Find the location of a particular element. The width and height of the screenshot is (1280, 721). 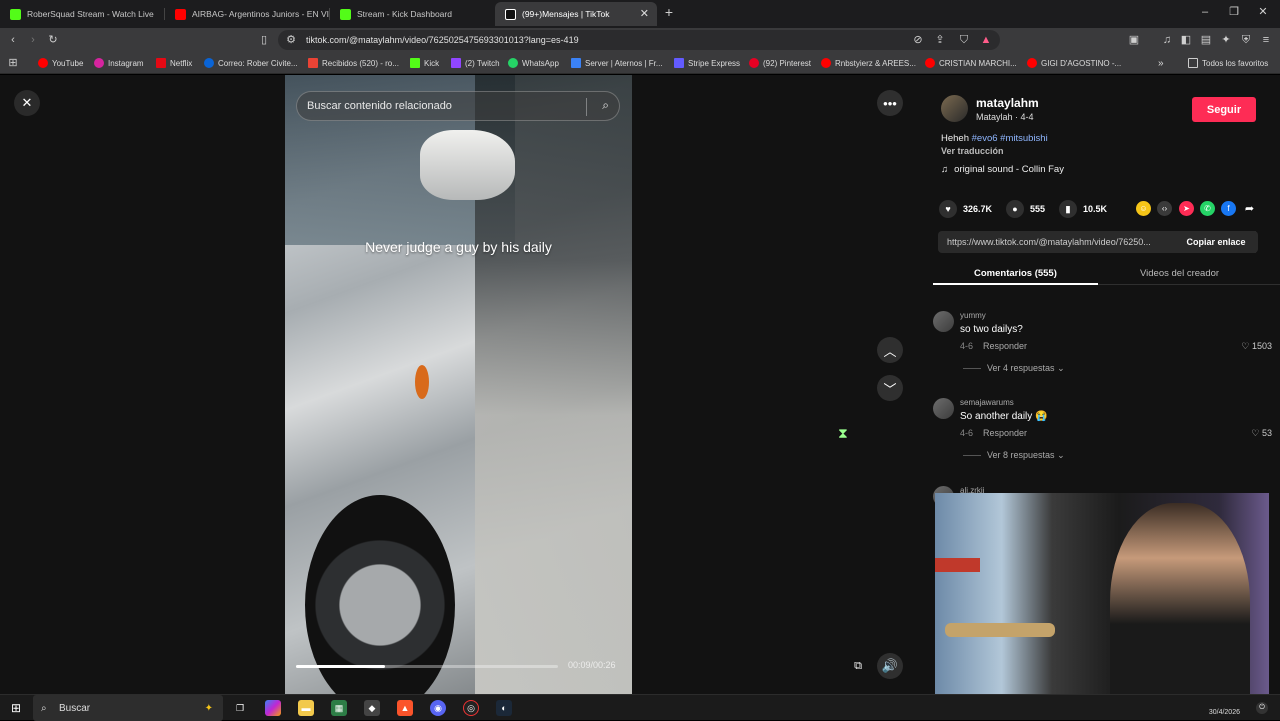

close-tab-icon: ✕ is located at coordinates (644, 13).